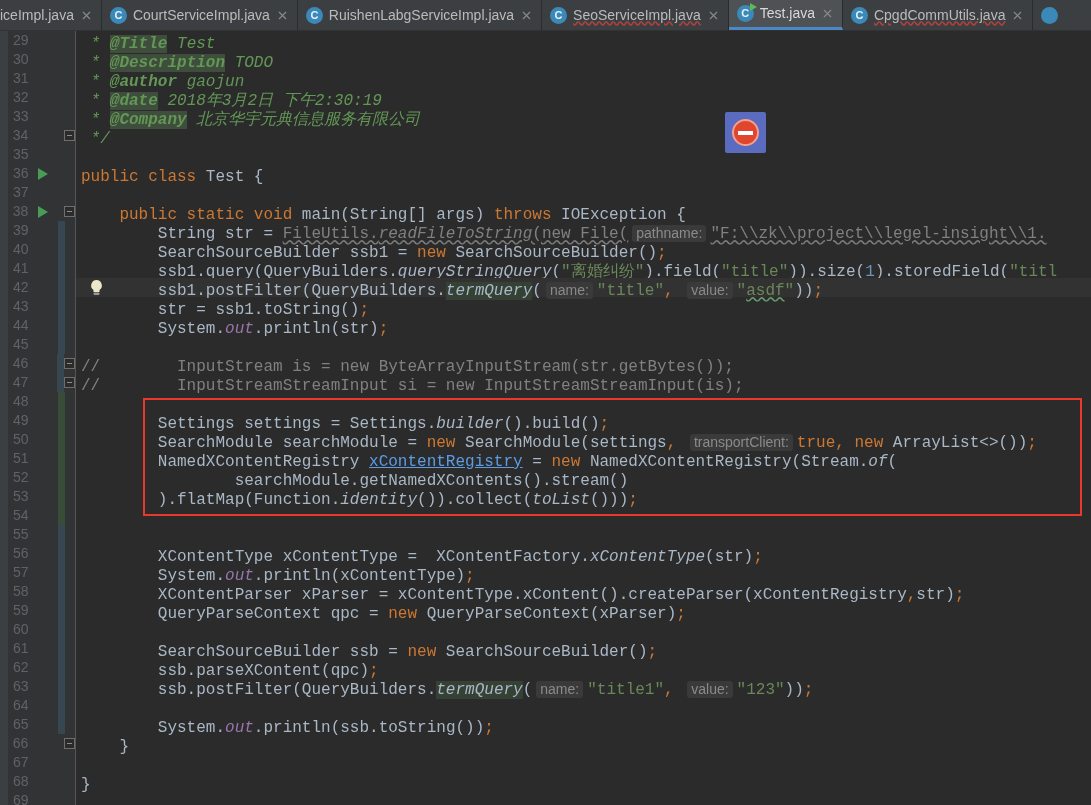  Describe the element at coordinates (421, 614) in the screenshot. I see `code-line: QueryParseContext qpc = new QueryParseContext(xParser);` at that location.